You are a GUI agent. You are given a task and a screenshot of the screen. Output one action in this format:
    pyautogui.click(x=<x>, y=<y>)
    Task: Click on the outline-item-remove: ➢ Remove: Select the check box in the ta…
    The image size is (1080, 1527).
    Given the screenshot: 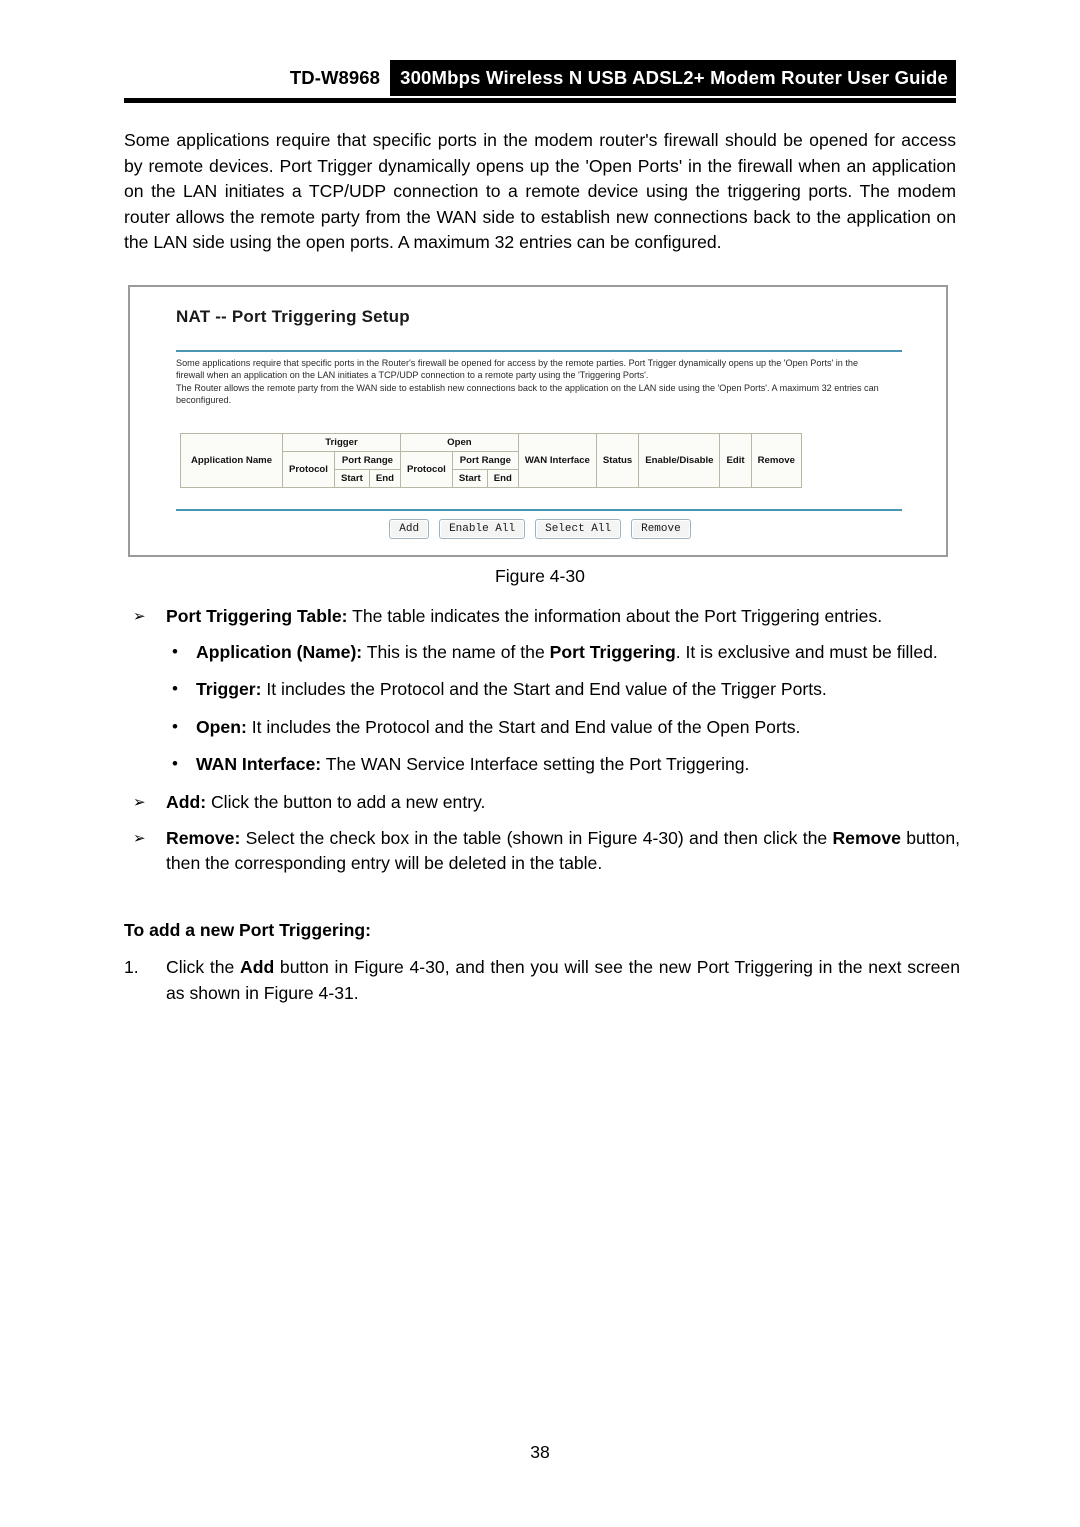 What is the action you would take?
    pyautogui.click(x=542, y=851)
    